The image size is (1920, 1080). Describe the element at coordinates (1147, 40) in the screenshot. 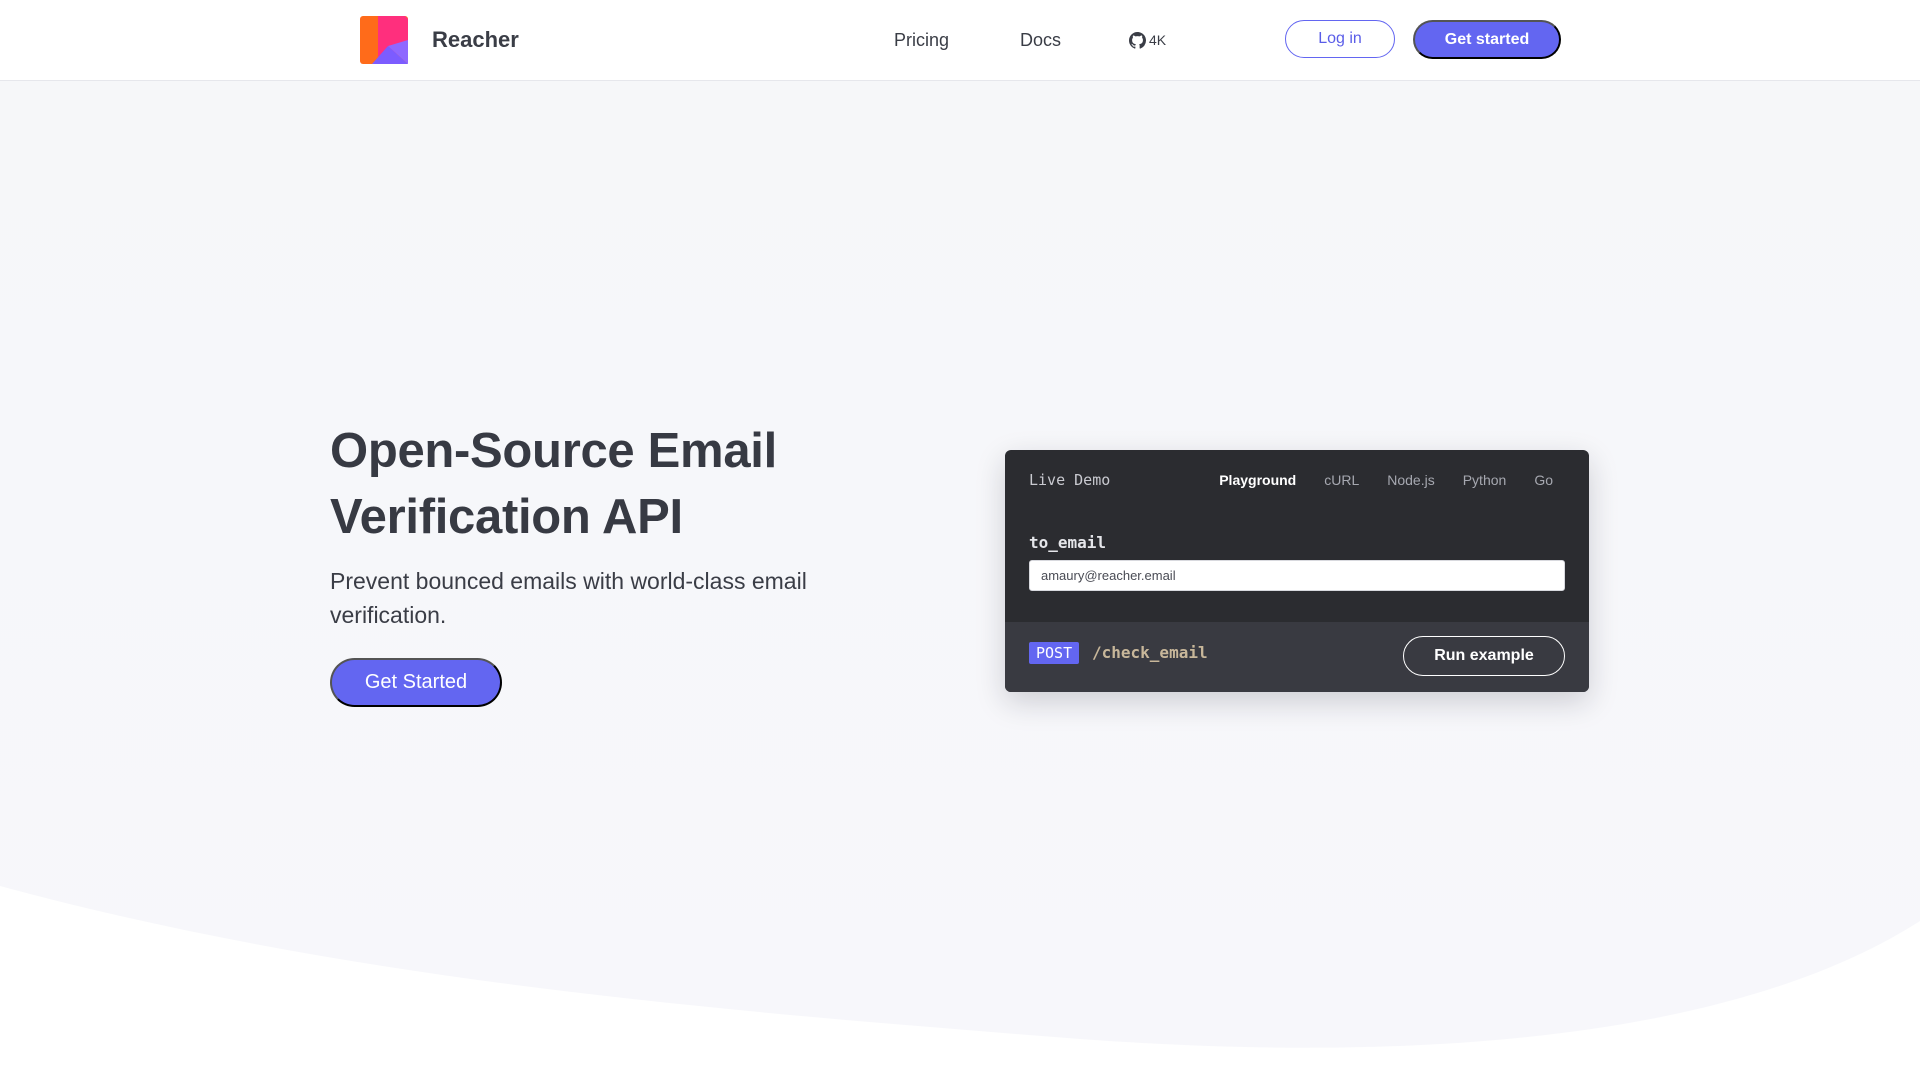

I see `nav-github-link: 4K` at that location.